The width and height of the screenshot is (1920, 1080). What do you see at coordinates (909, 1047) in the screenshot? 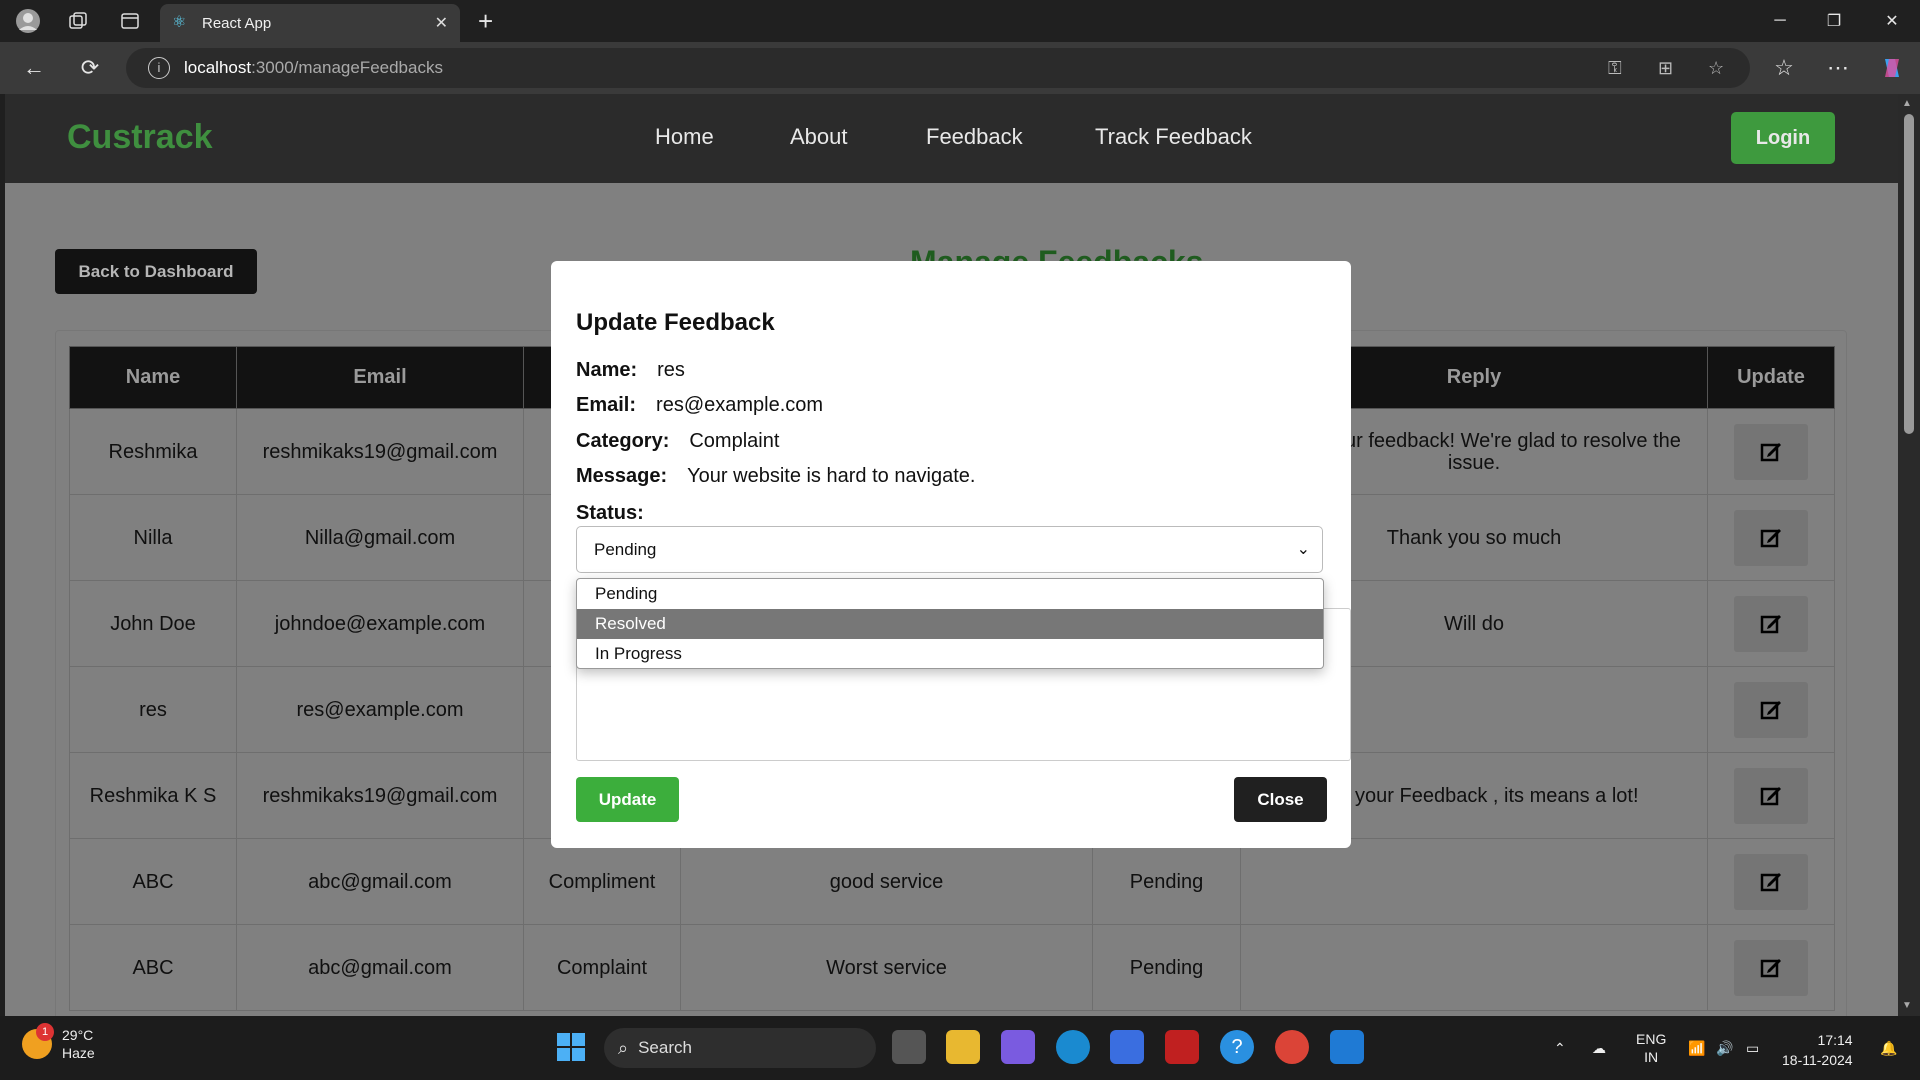
I see `task-view-icon` at bounding box center [909, 1047].